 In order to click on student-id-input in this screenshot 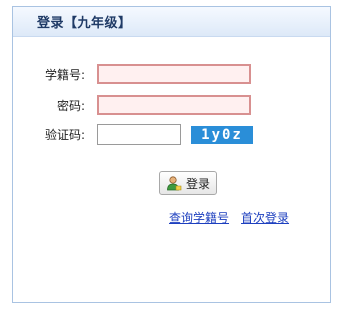, I will do `click(174, 74)`.